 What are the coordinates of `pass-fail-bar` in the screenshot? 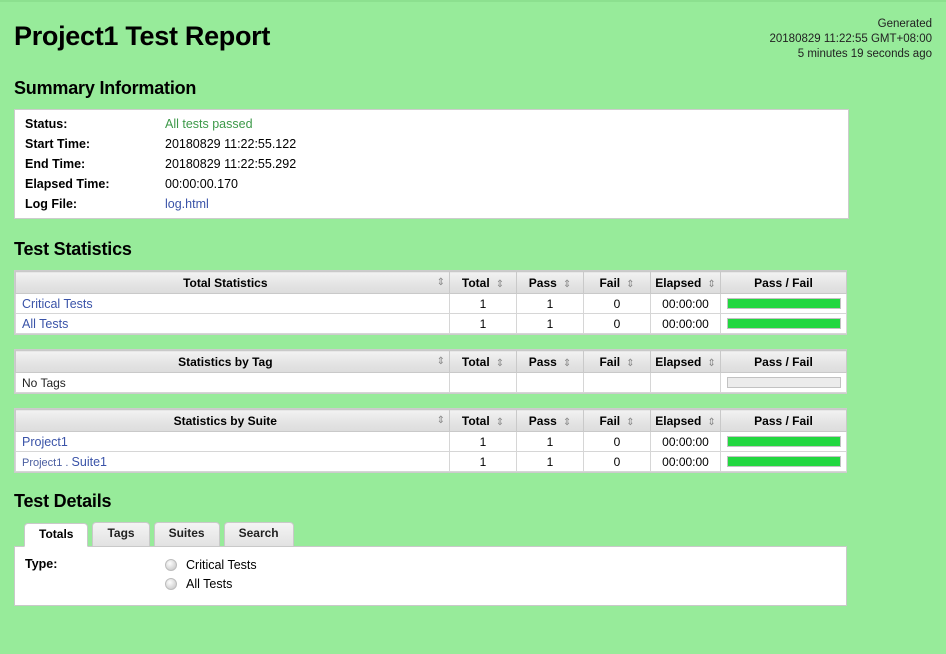 It's located at (783, 303).